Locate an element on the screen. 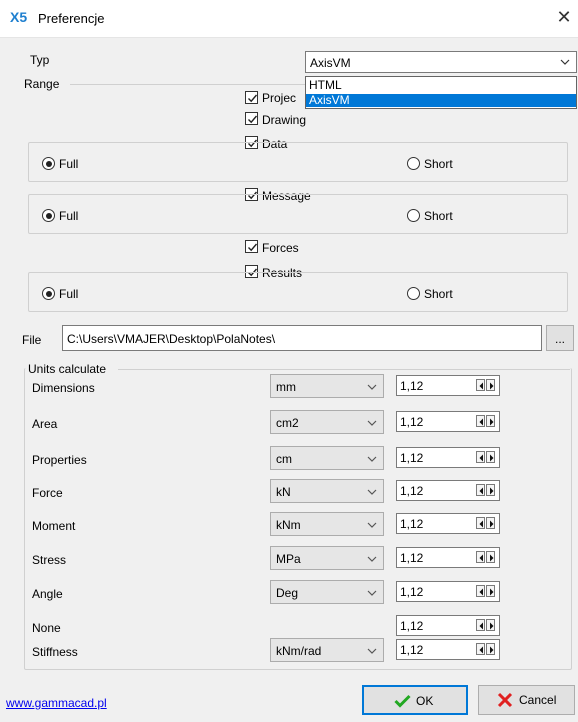 Image resolution: width=578 pixels, height=722 pixels. unit-dropdown: cm is located at coordinates (327, 458).